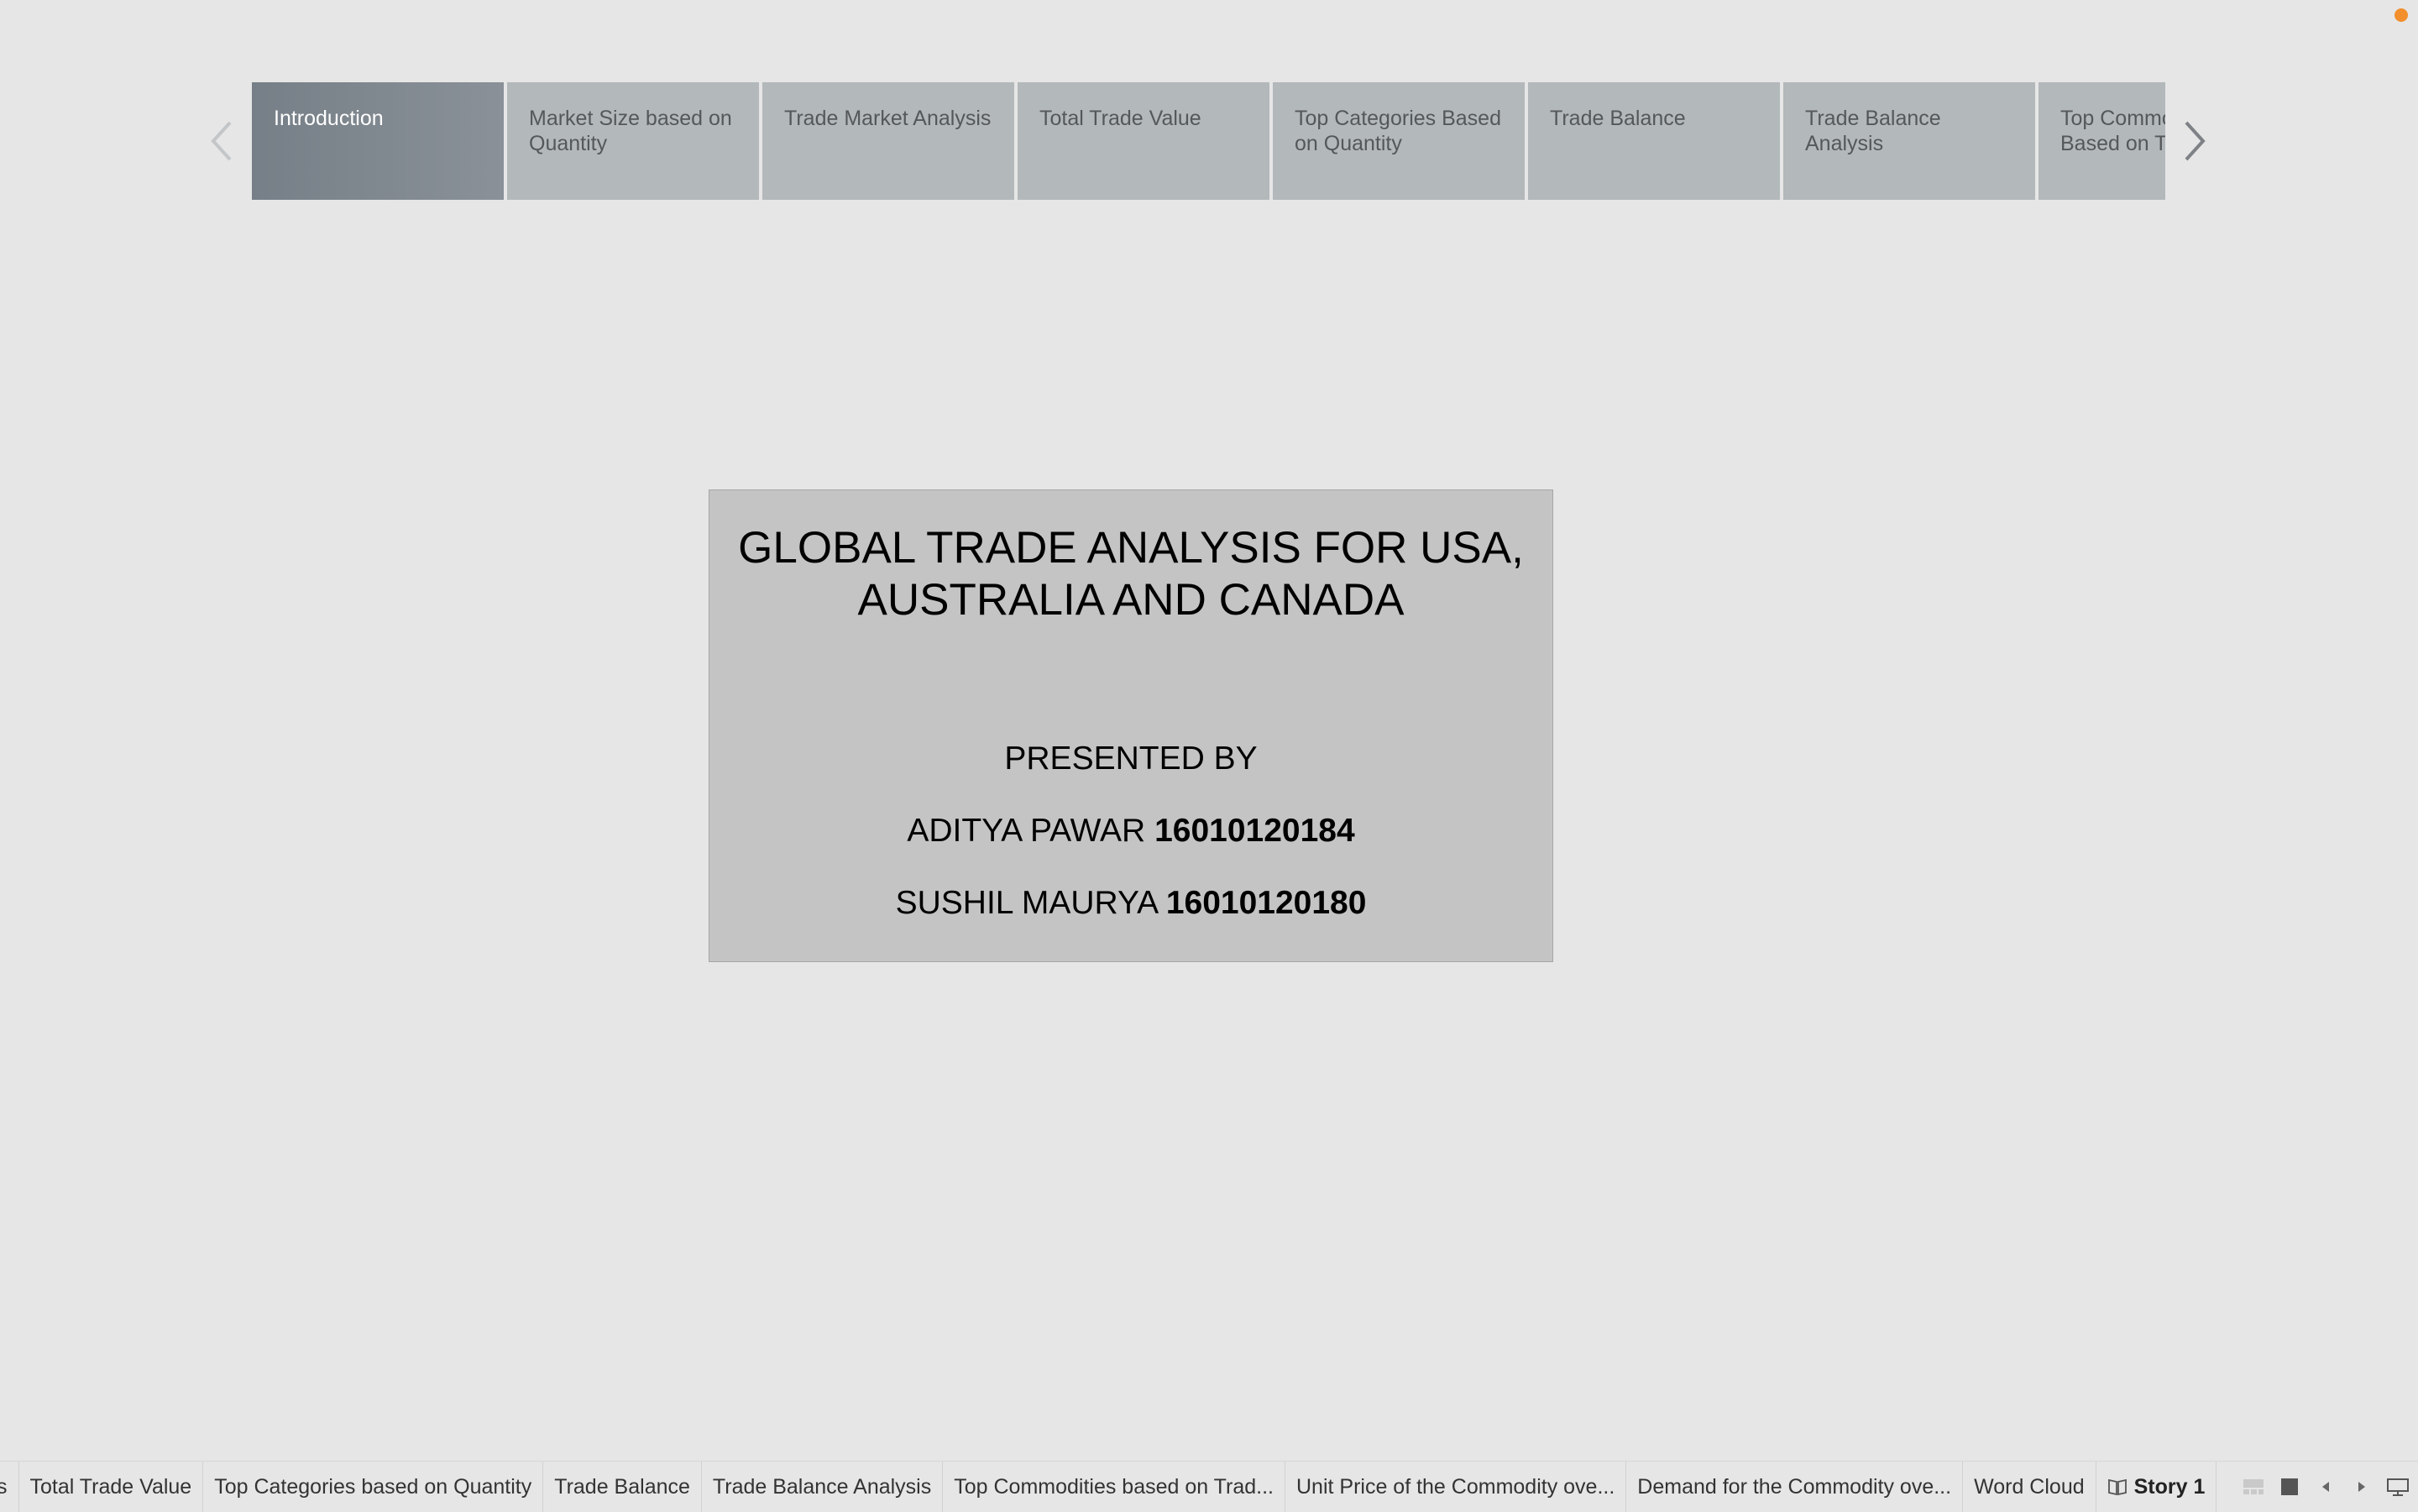 This screenshot has height=1512, width=2418. I want to click on story-book-icon, so click(2117, 1488).